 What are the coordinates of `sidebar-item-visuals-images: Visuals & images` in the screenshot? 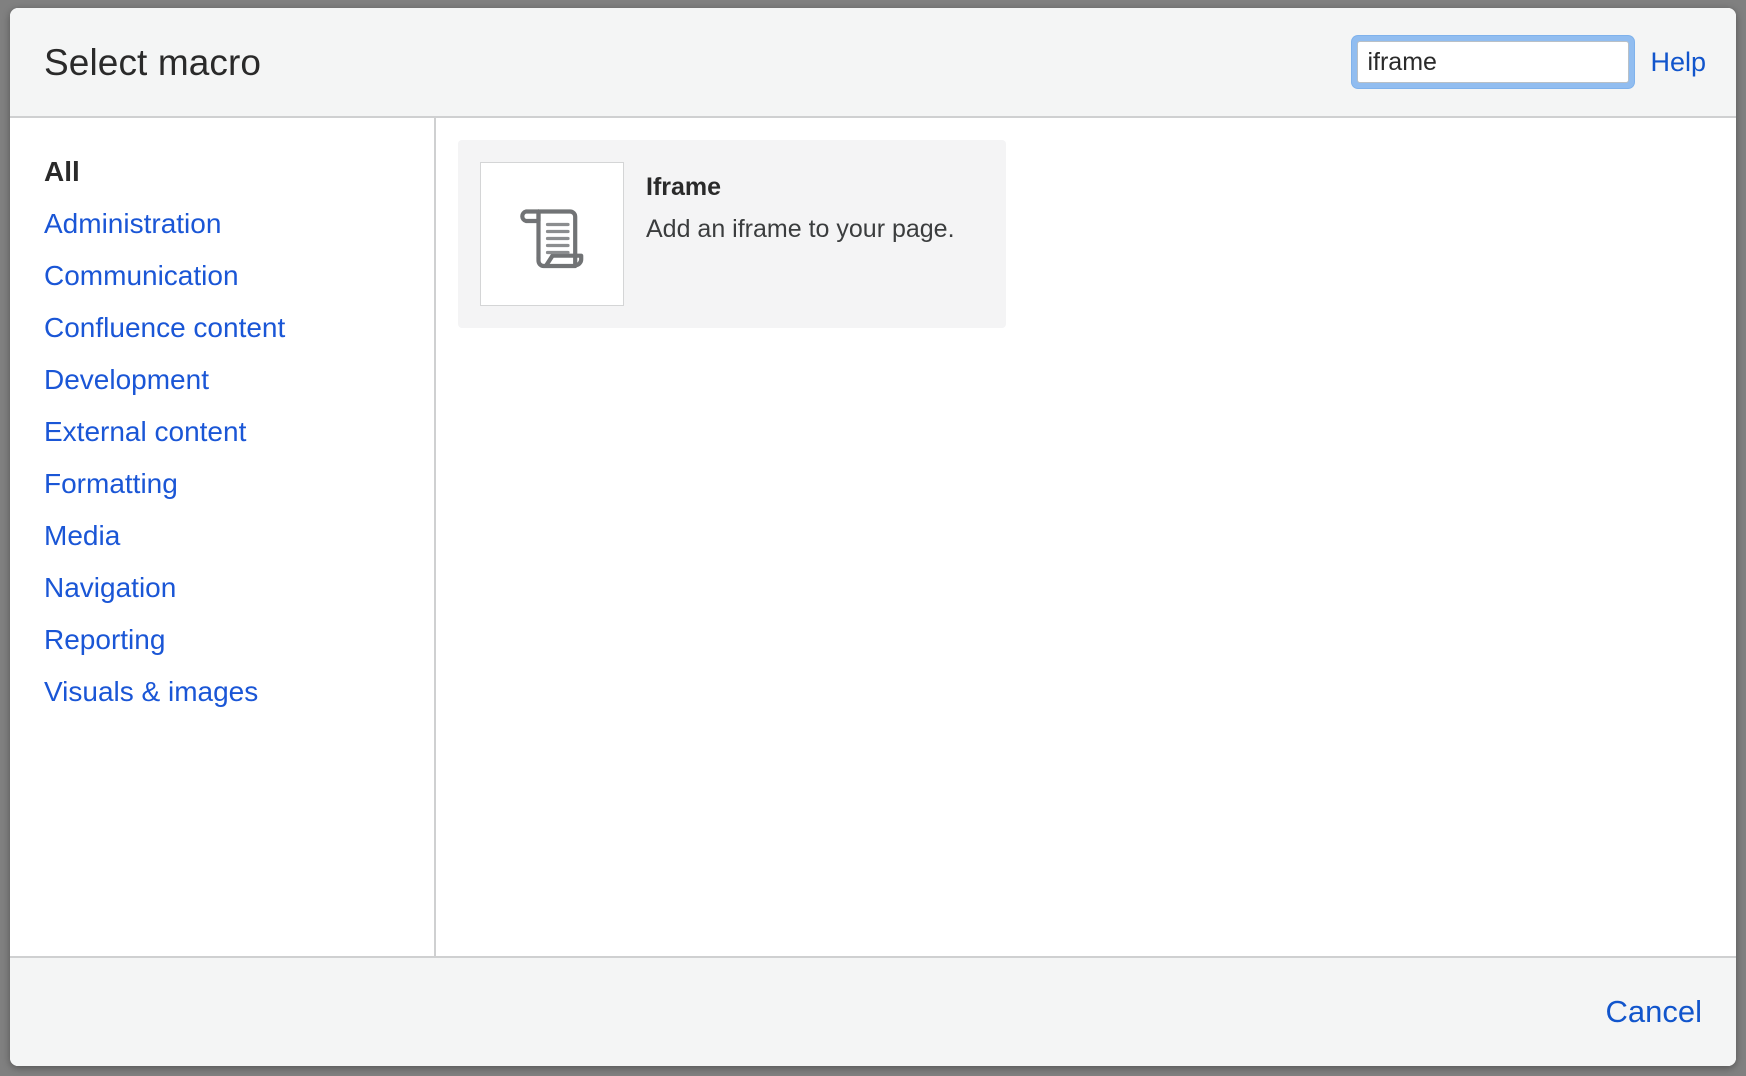 It's located at (239, 692).